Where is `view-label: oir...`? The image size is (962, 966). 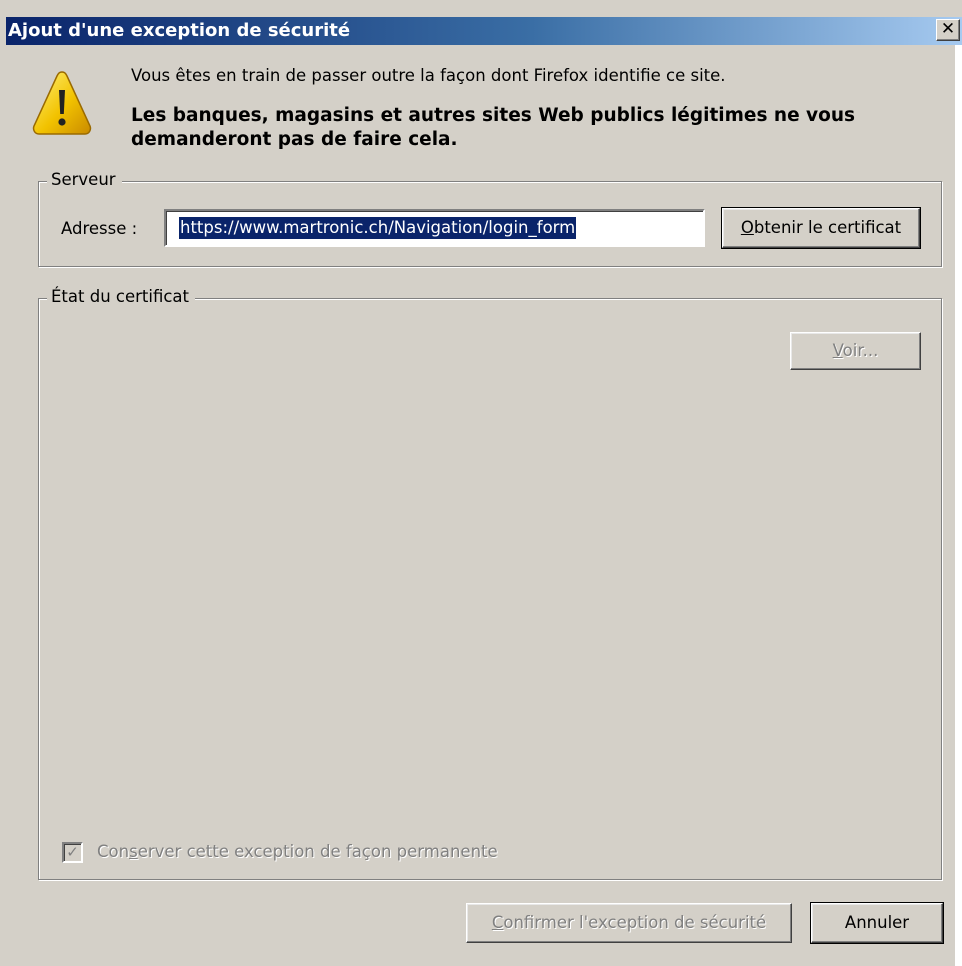 view-label: oir... is located at coordinates (860, 350).